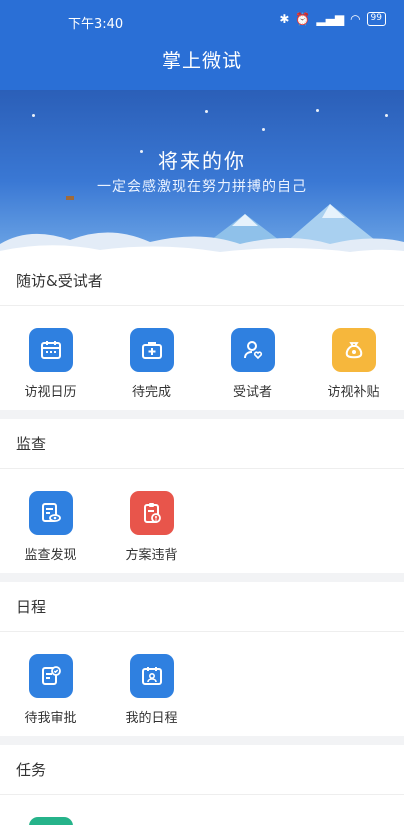  I want to click on section-monitoring: 监查发现 方案违背, so click(202, 521).